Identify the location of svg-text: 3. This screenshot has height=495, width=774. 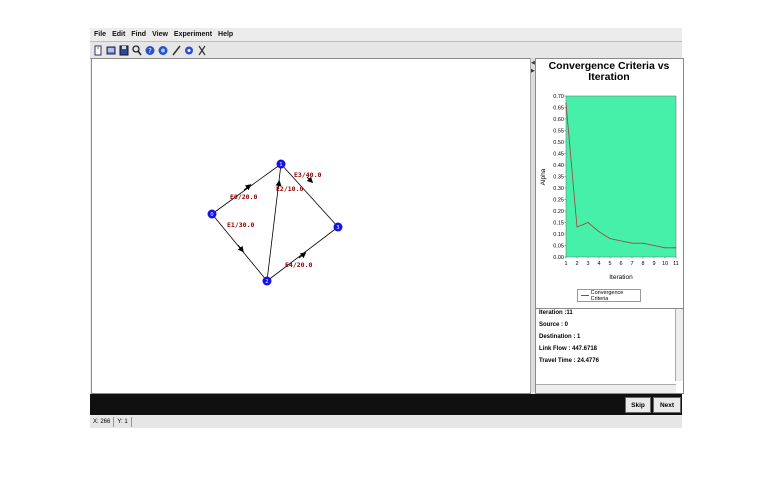
(337, 228).